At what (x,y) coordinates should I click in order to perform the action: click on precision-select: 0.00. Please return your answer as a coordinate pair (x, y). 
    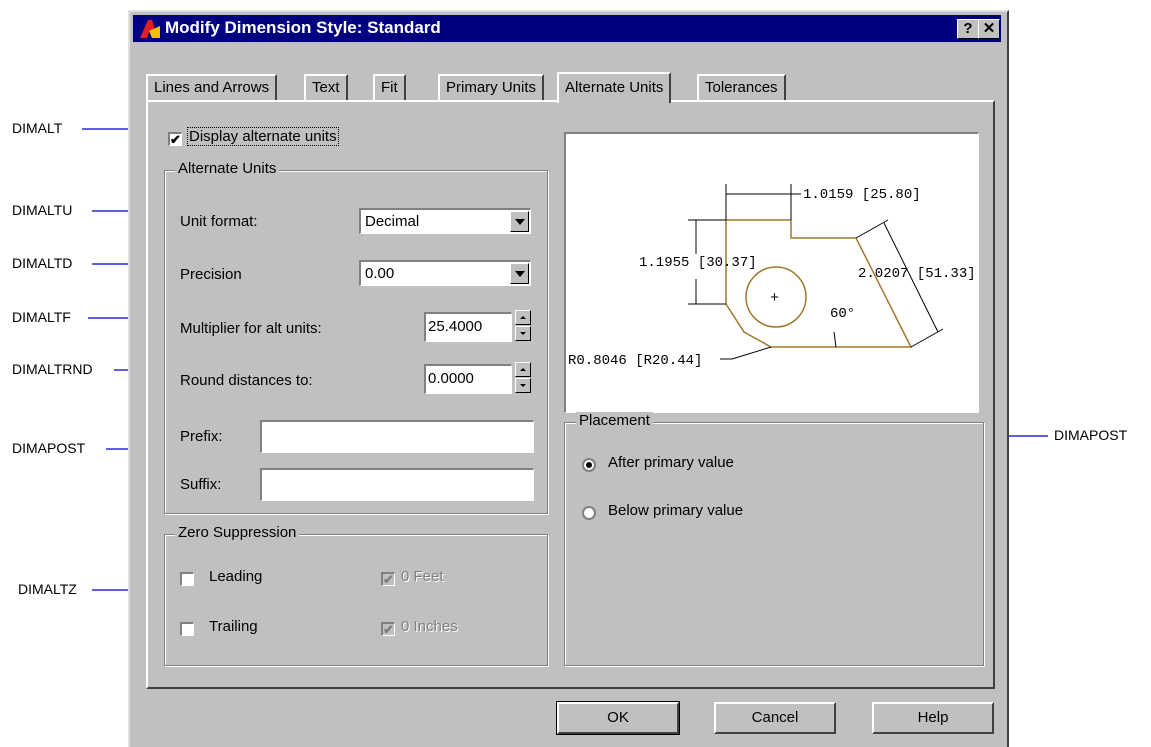
    Looking at the image, I should click on (445, 273).